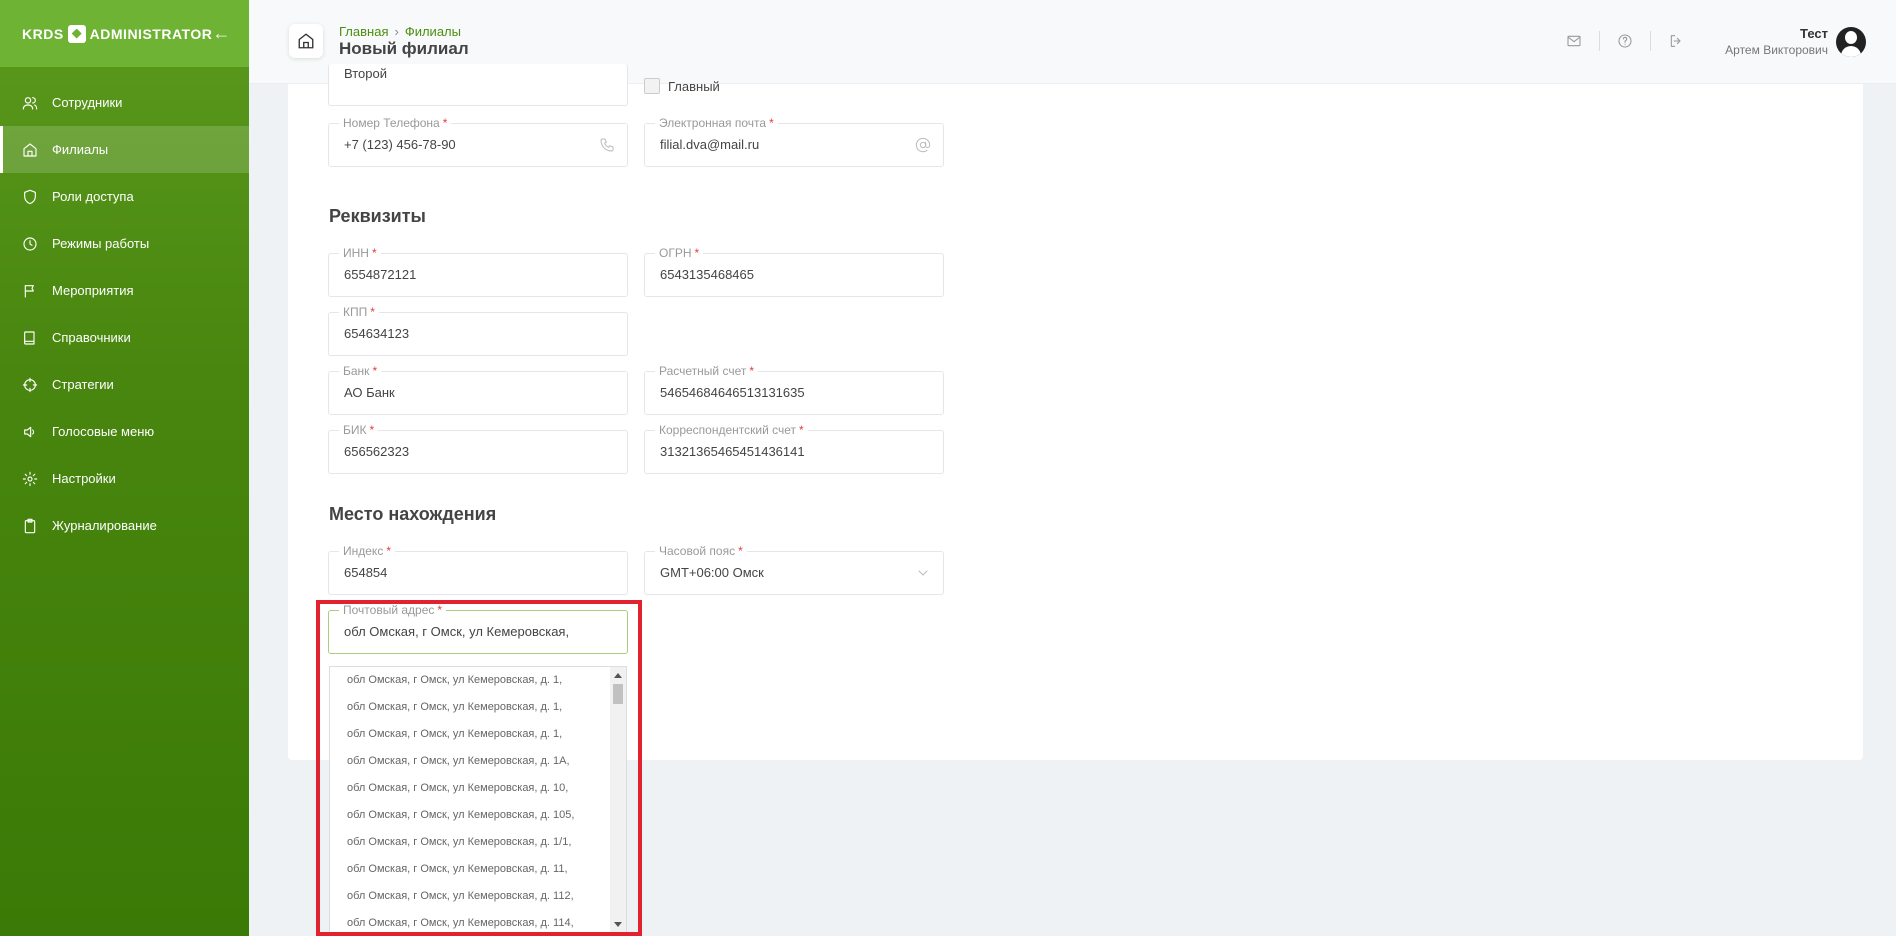 This screenshot has height=936, width=1896. I want to click on ogrn-label: ОГРН *, so click(679, 253).